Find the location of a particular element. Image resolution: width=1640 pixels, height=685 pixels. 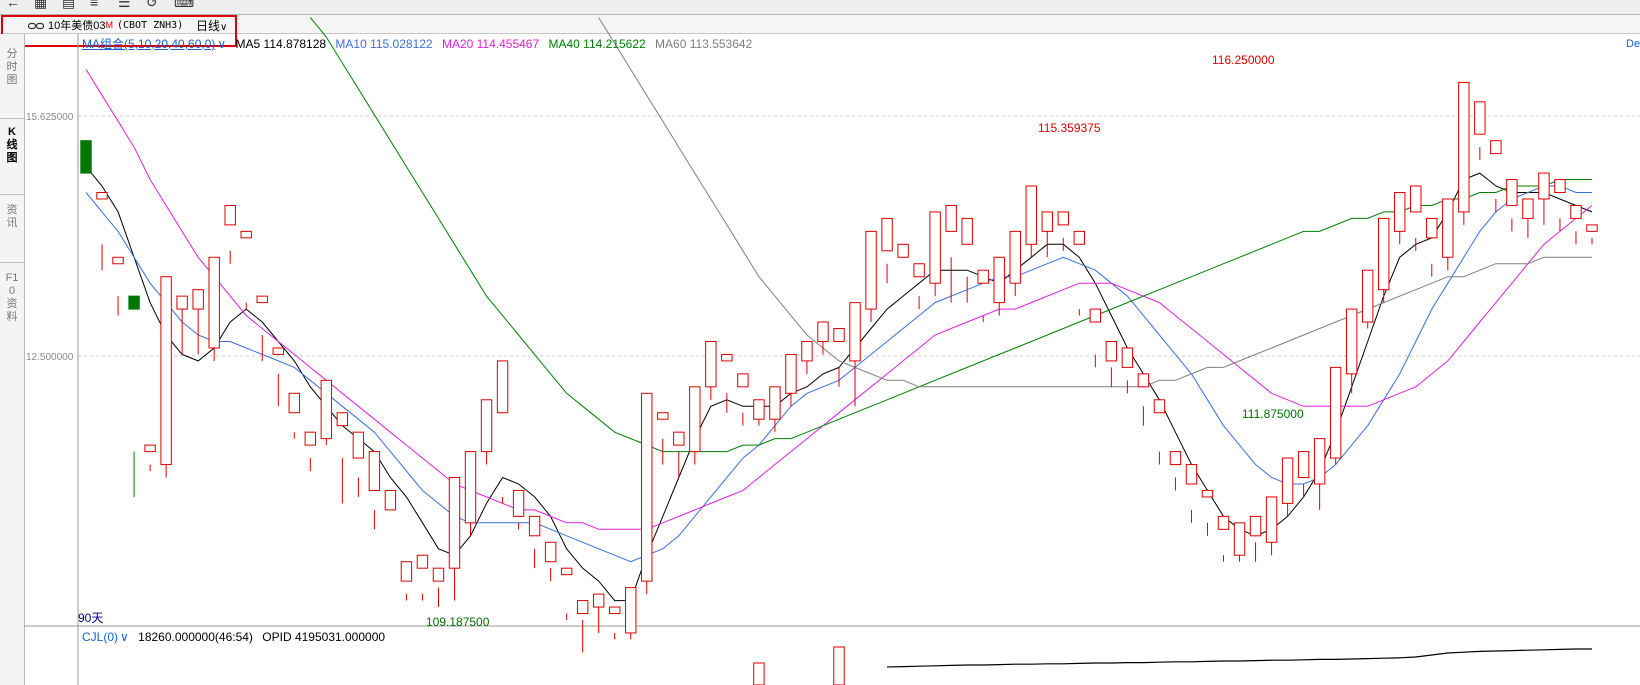

volume-line is located at coordinates (1239, 658).